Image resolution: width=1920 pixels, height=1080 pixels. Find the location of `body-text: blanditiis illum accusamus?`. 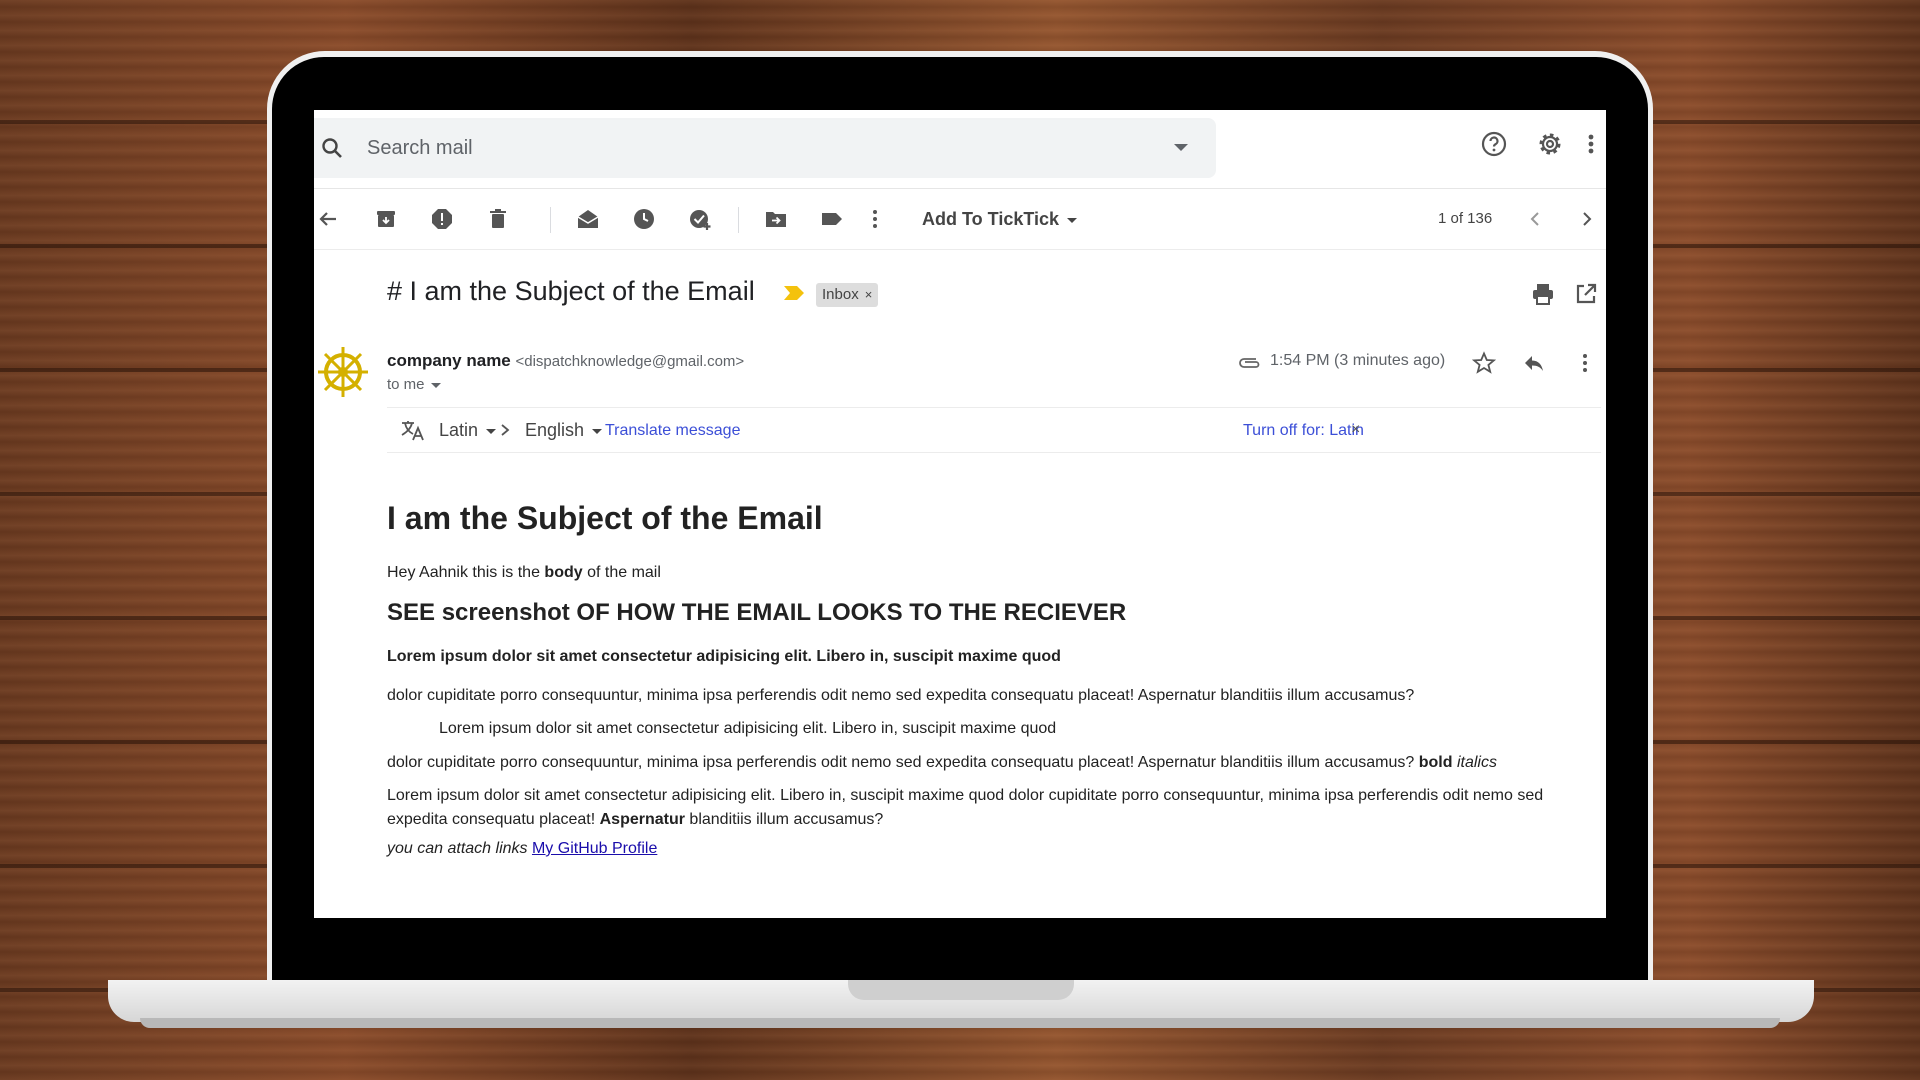

body-text: blanditiis illum accusamus? is located at coordinates (784, 819).